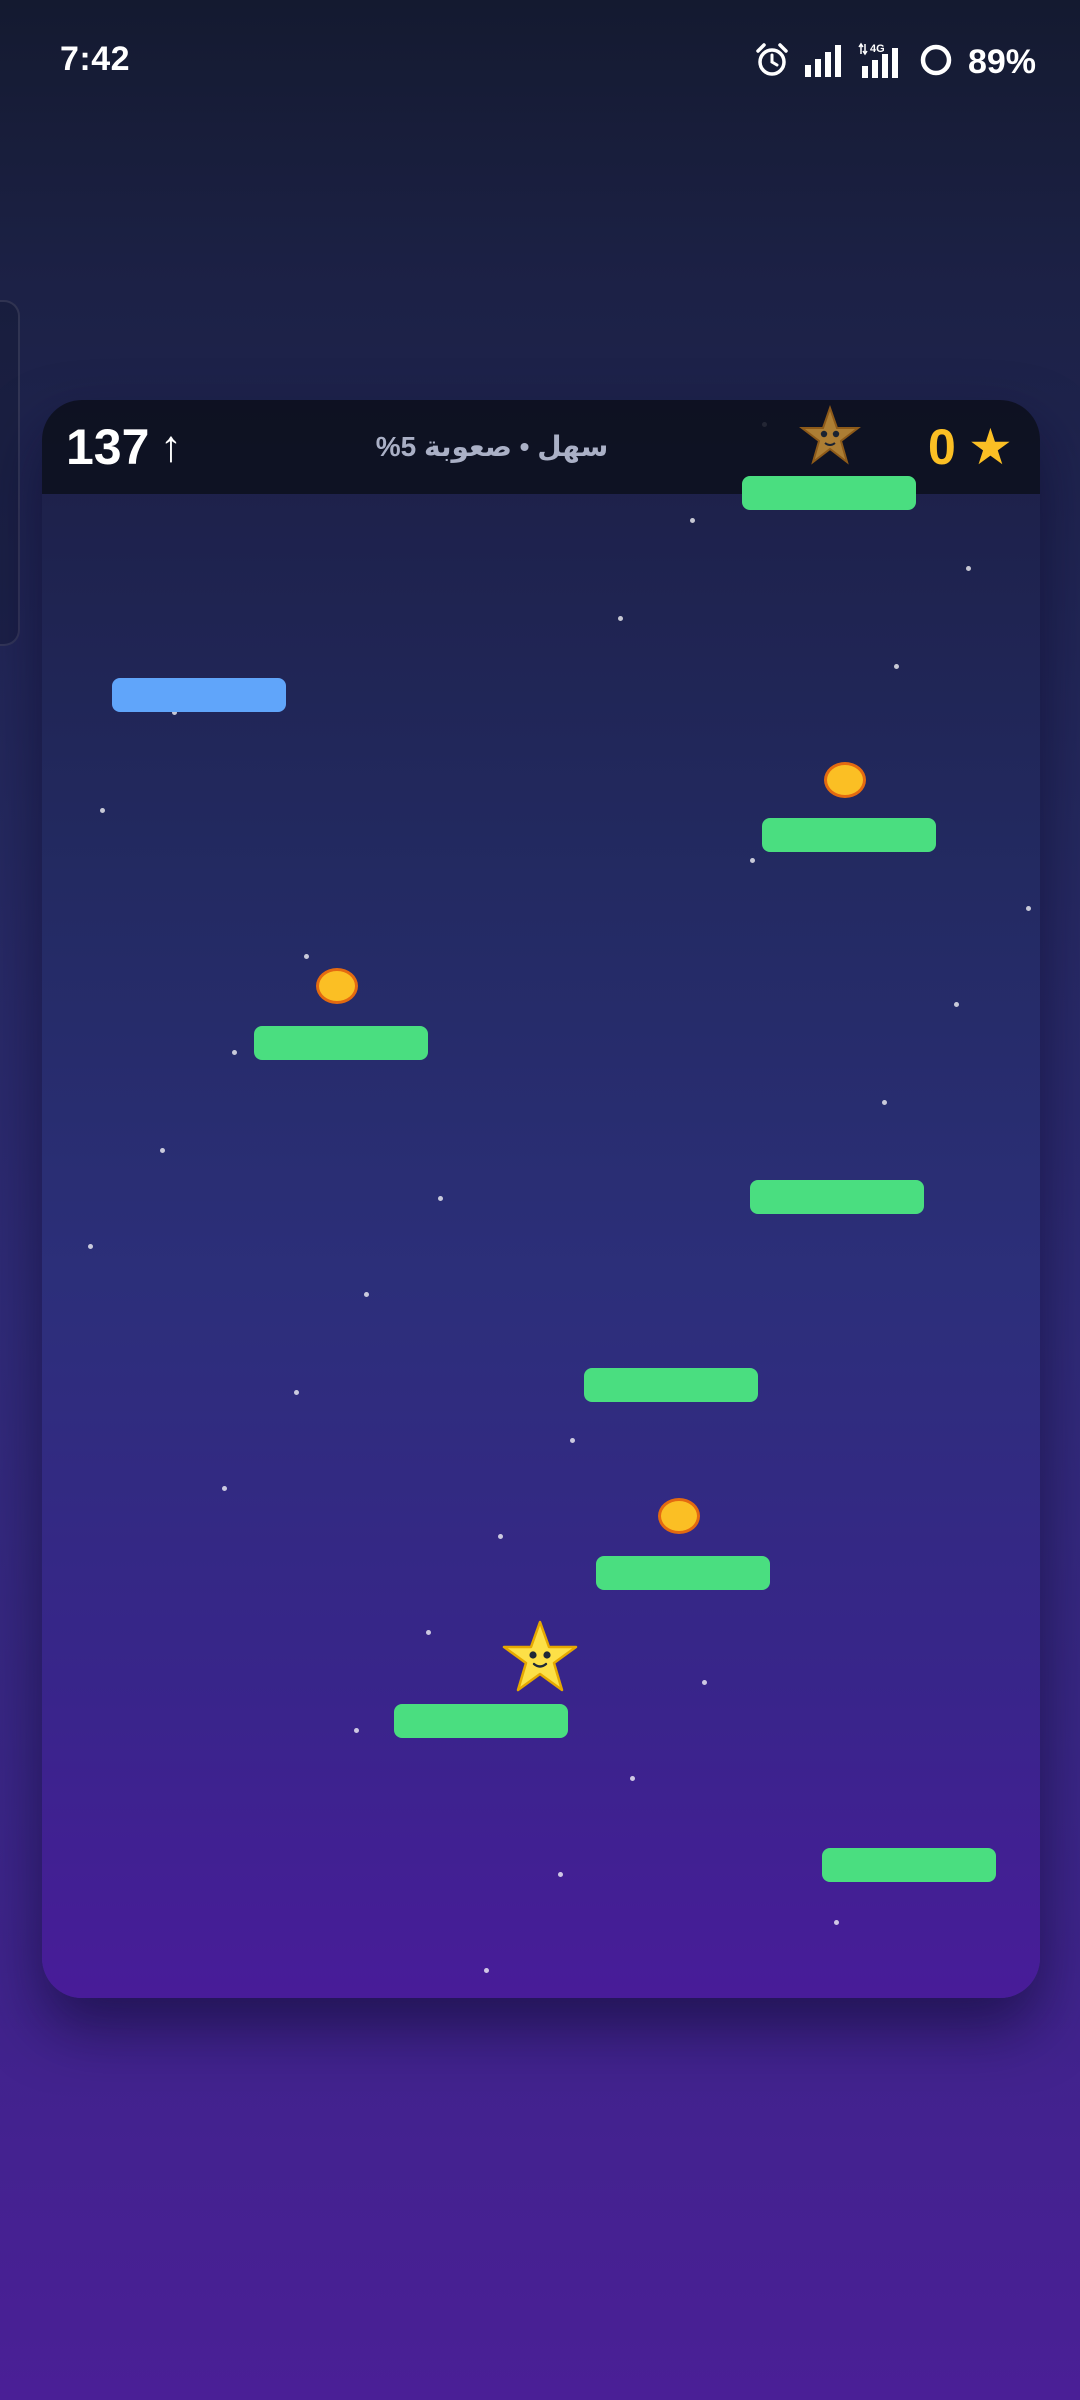 Image resolution: width=1080 pixels, height=2400 pixels. What do you see at coordinates (881, 62) in the screenshot?
I see `signal-4g-icon: 4G` at bounding box center [881, 62].